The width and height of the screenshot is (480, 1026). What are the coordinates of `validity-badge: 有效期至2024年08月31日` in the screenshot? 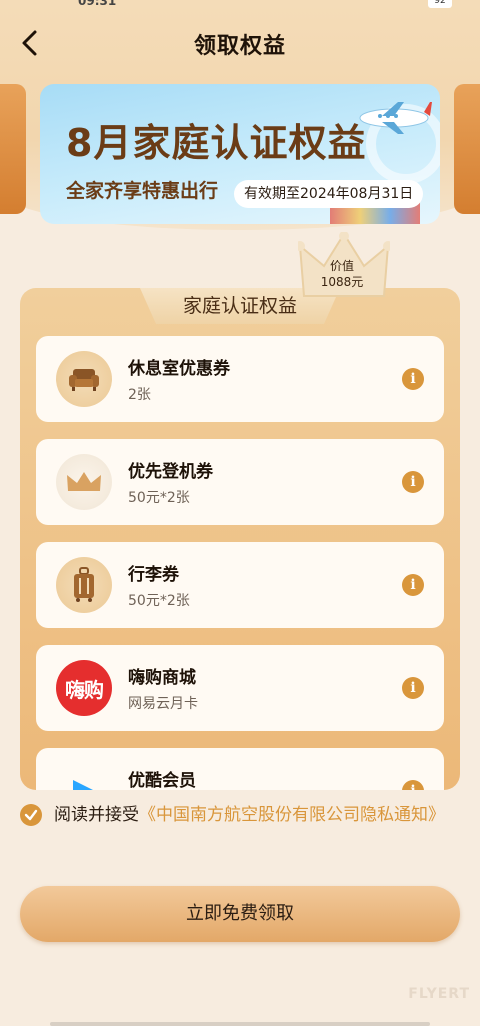 It's located at (329, 194).